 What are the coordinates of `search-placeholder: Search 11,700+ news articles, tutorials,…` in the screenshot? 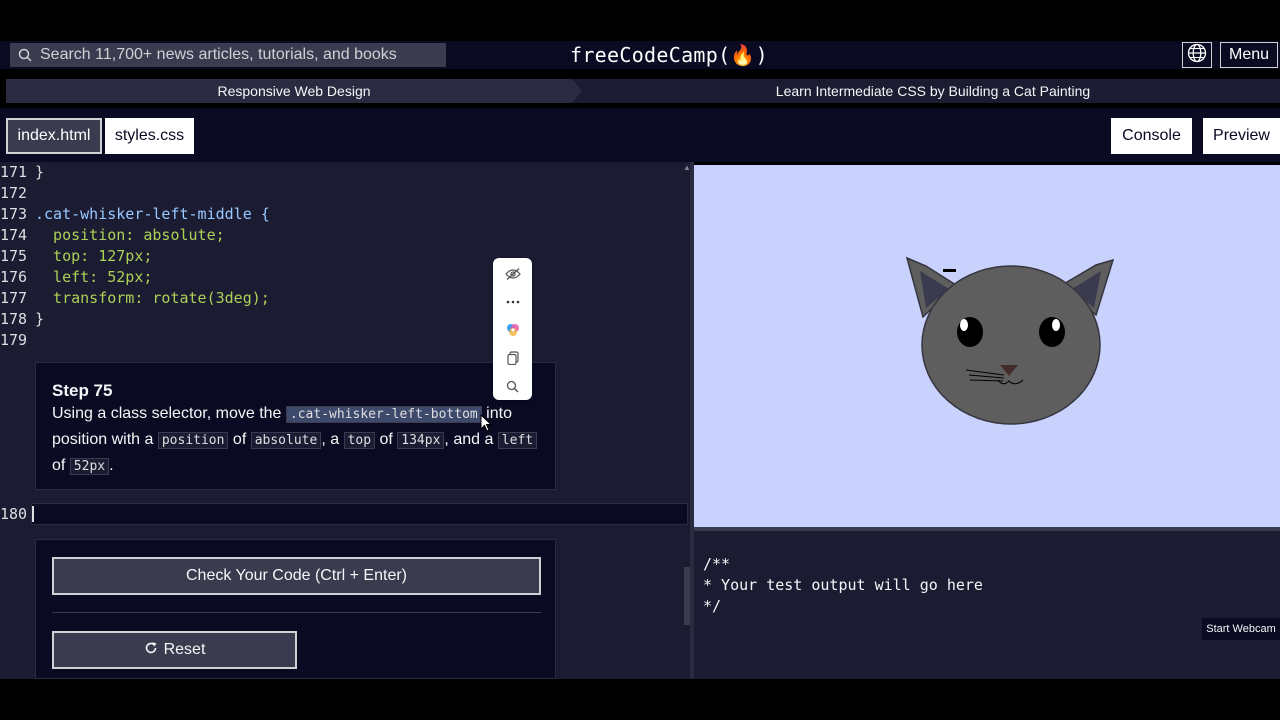 It's located at (218, 54).